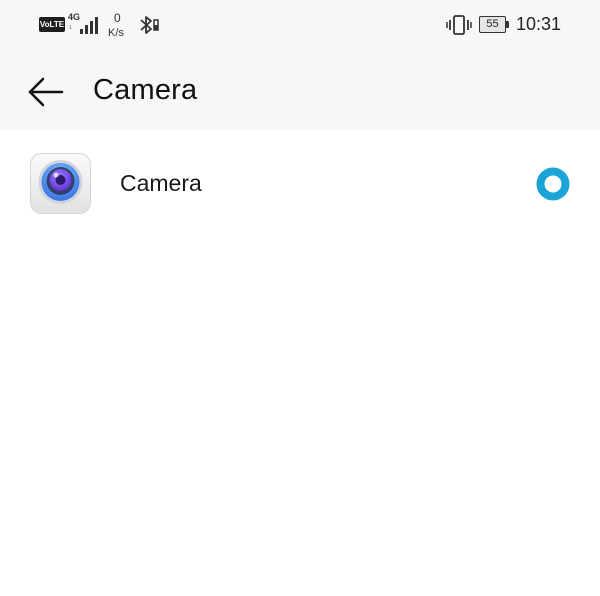 Image resolution: width=600 pixels, height=596 pixels. What do you see at coordinates (116, 33) in the screenshot?
I see `network-speed-unit: K/s` at bounding box center [116, 33].